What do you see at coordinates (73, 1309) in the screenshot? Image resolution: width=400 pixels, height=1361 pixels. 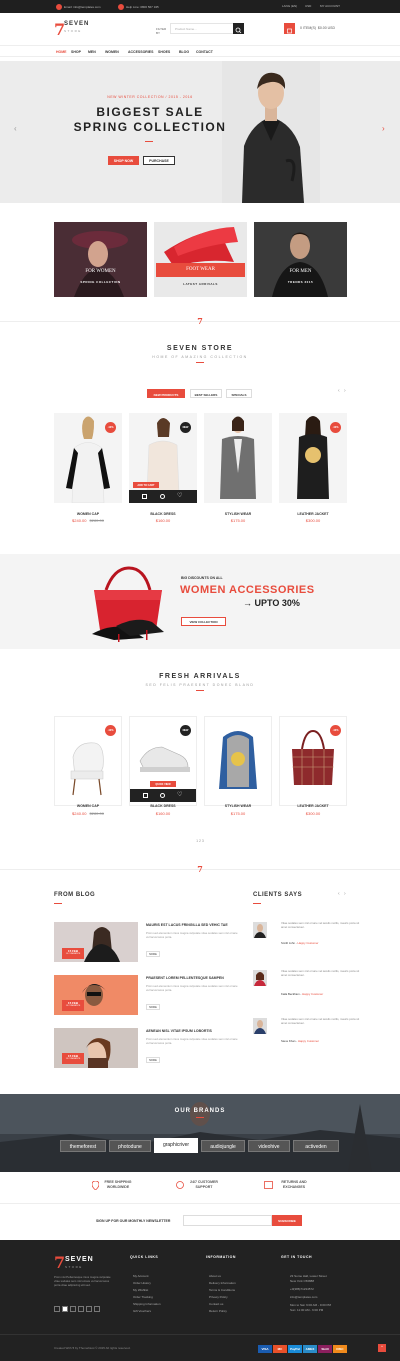 I see `google-plus-icon` at bounding box center [73, 1309].